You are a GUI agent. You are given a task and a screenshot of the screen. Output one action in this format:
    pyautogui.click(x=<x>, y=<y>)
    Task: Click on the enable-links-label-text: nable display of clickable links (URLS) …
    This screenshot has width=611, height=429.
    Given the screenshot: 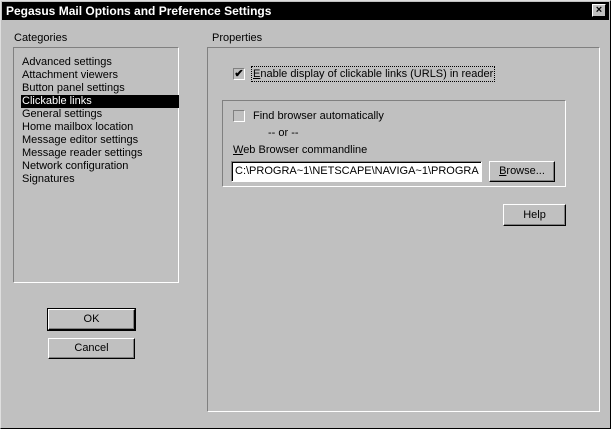 What is the action you would take?
    pyautogui.click(x=377, y=74)
    